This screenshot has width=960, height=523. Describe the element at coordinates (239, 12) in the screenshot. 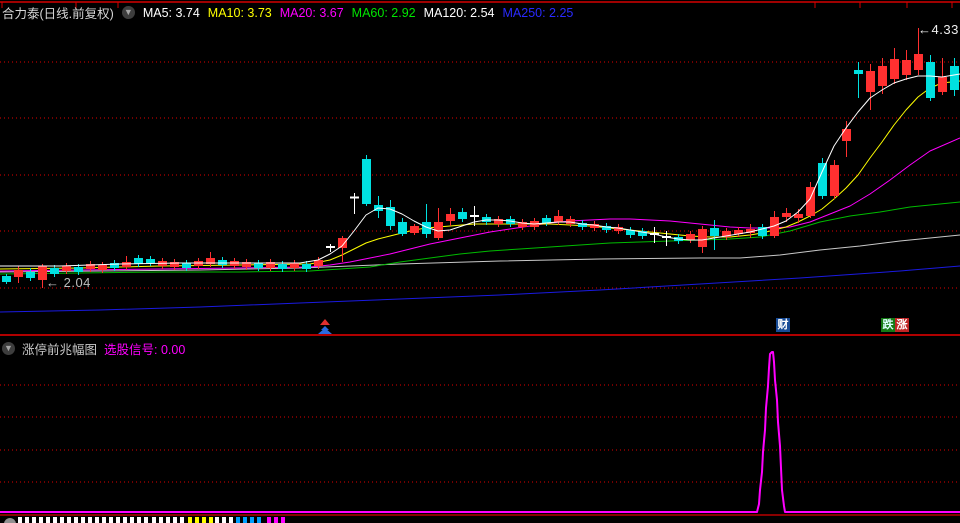

I see `ma10-label: MA10: 3.73` at that location.